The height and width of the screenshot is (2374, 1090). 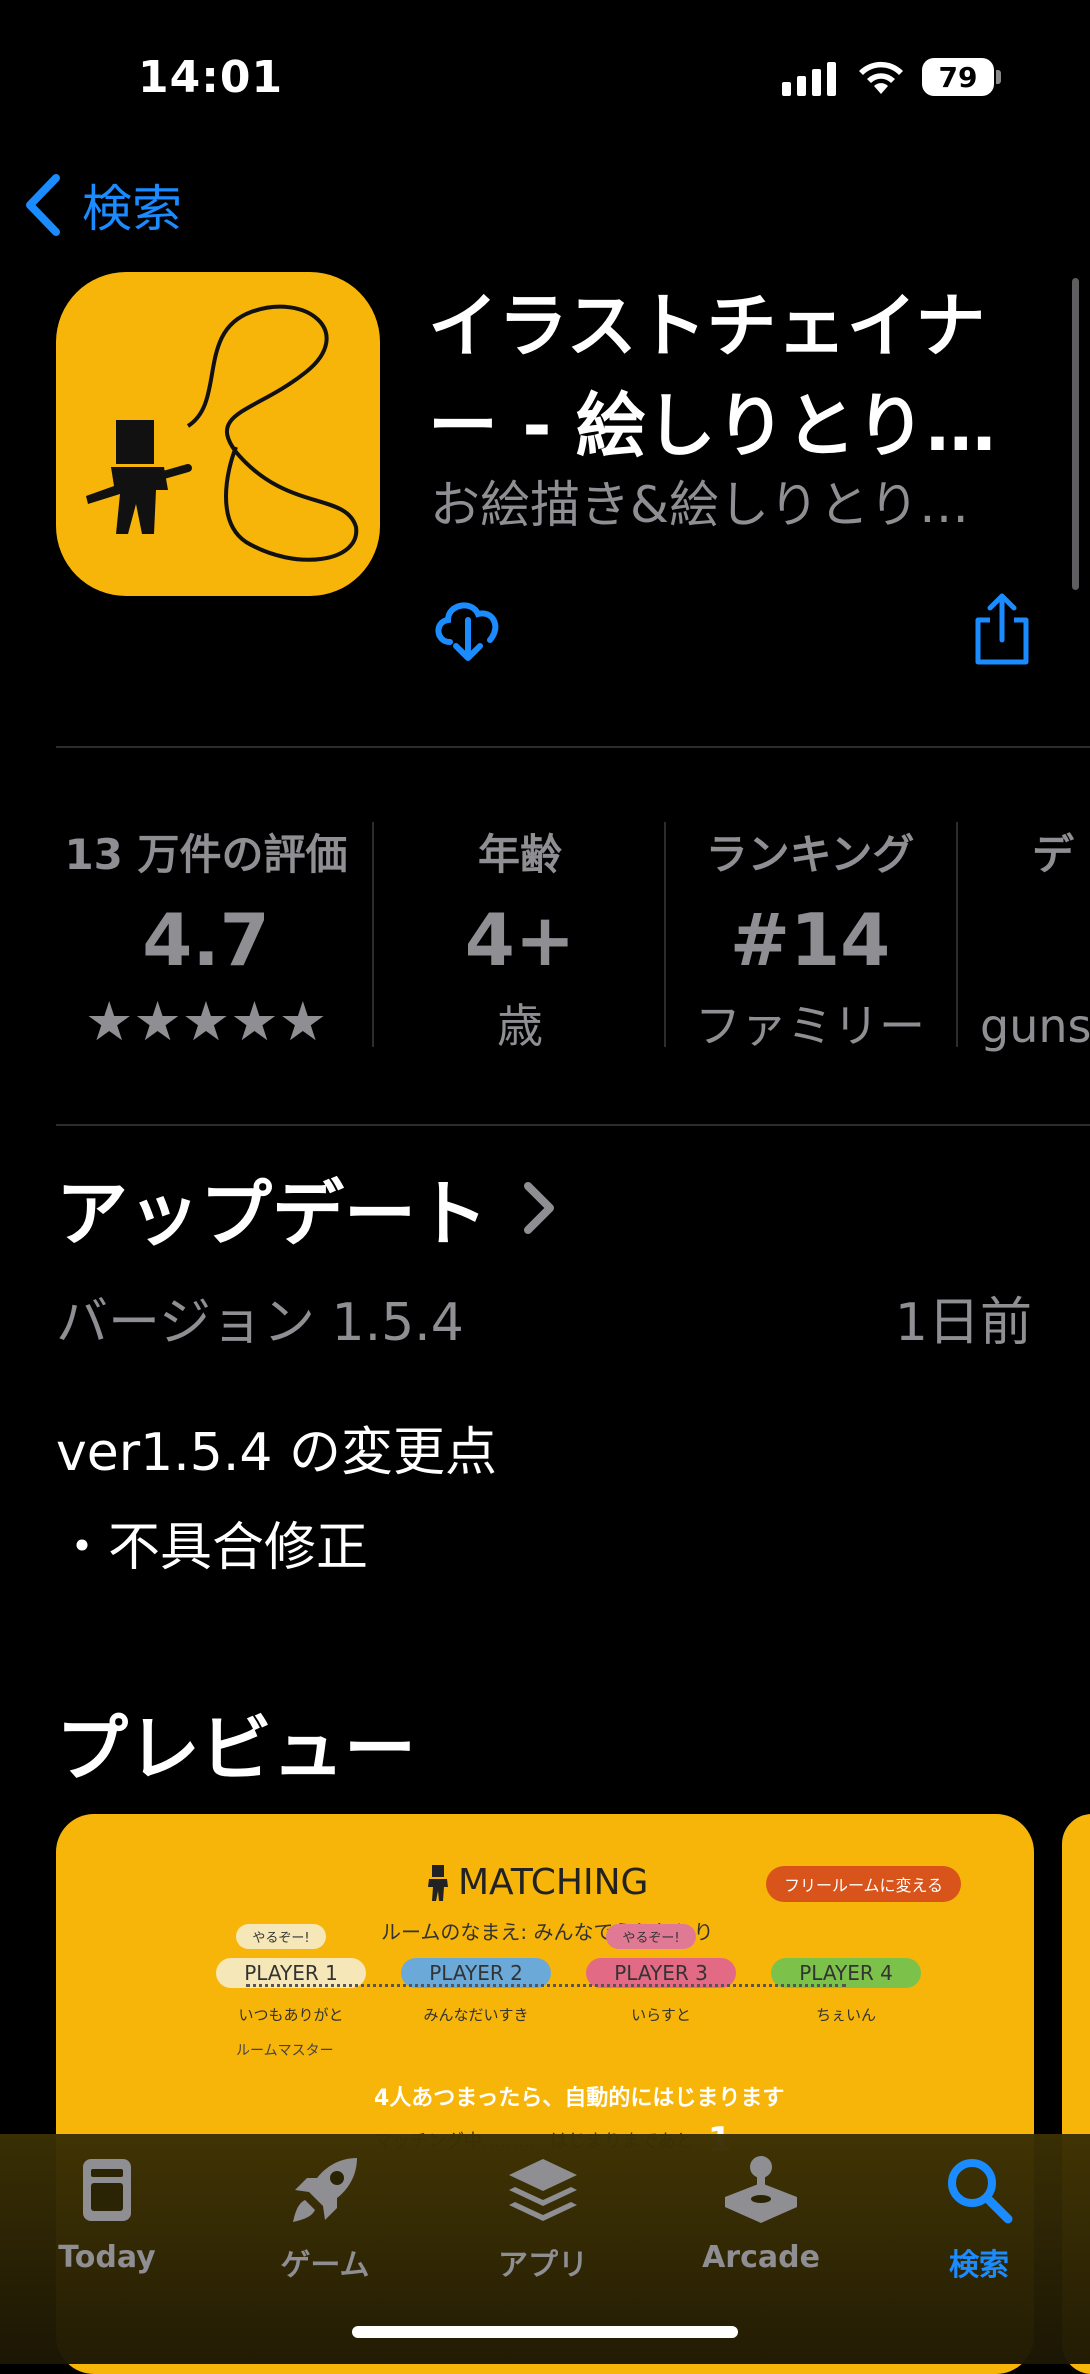 What do you see at coordinates (1053, 854) in the screenshot?
I see `developer-label: デ` at bounding box center [1053, 854].